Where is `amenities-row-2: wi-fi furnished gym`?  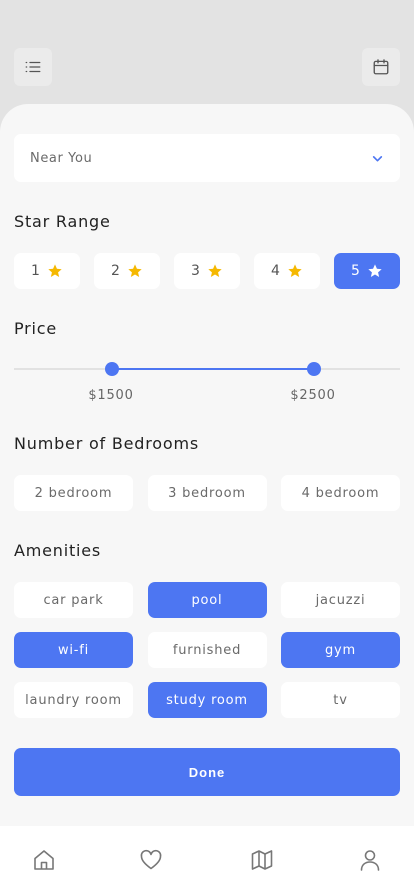 amenities-row-2: wi-fi furnished gym is located at coordinates (207, 650).